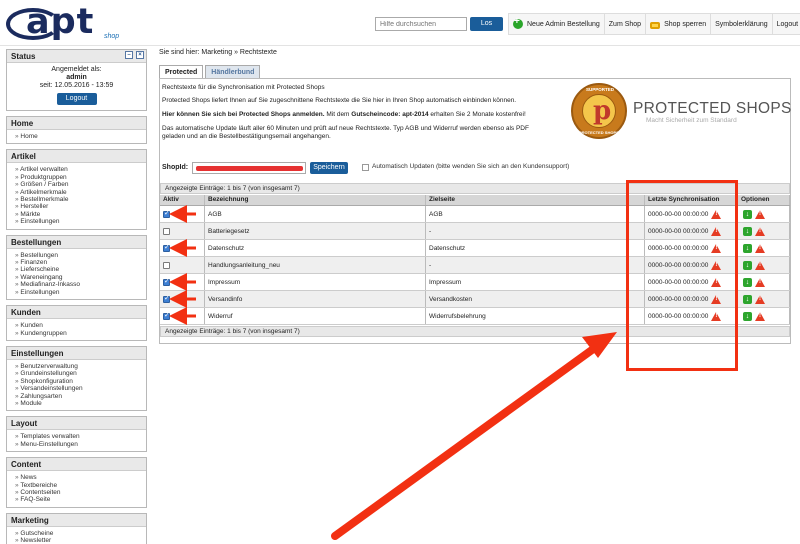 The image size is (800, 544). I want to click on sidebar-item: FAQ-Seite, so click(77, 499).